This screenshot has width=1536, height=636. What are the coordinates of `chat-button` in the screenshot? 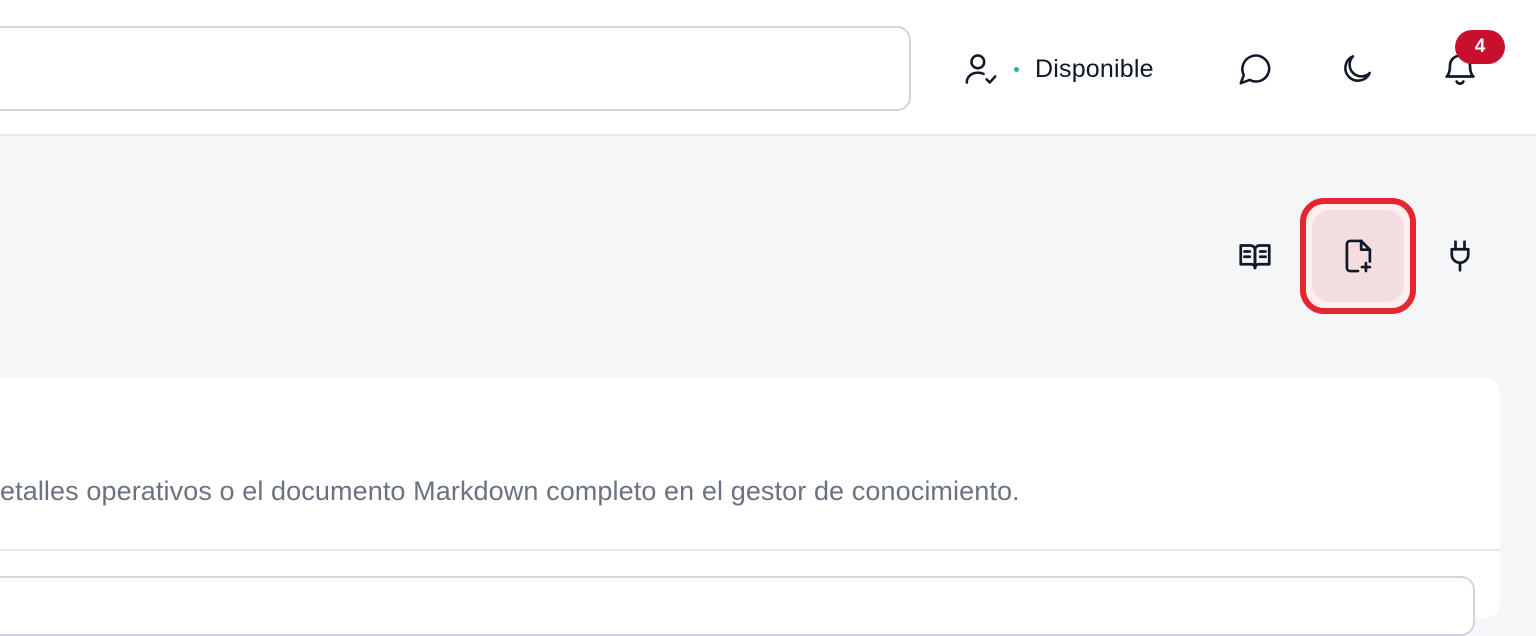 It's located at (1255, 69).